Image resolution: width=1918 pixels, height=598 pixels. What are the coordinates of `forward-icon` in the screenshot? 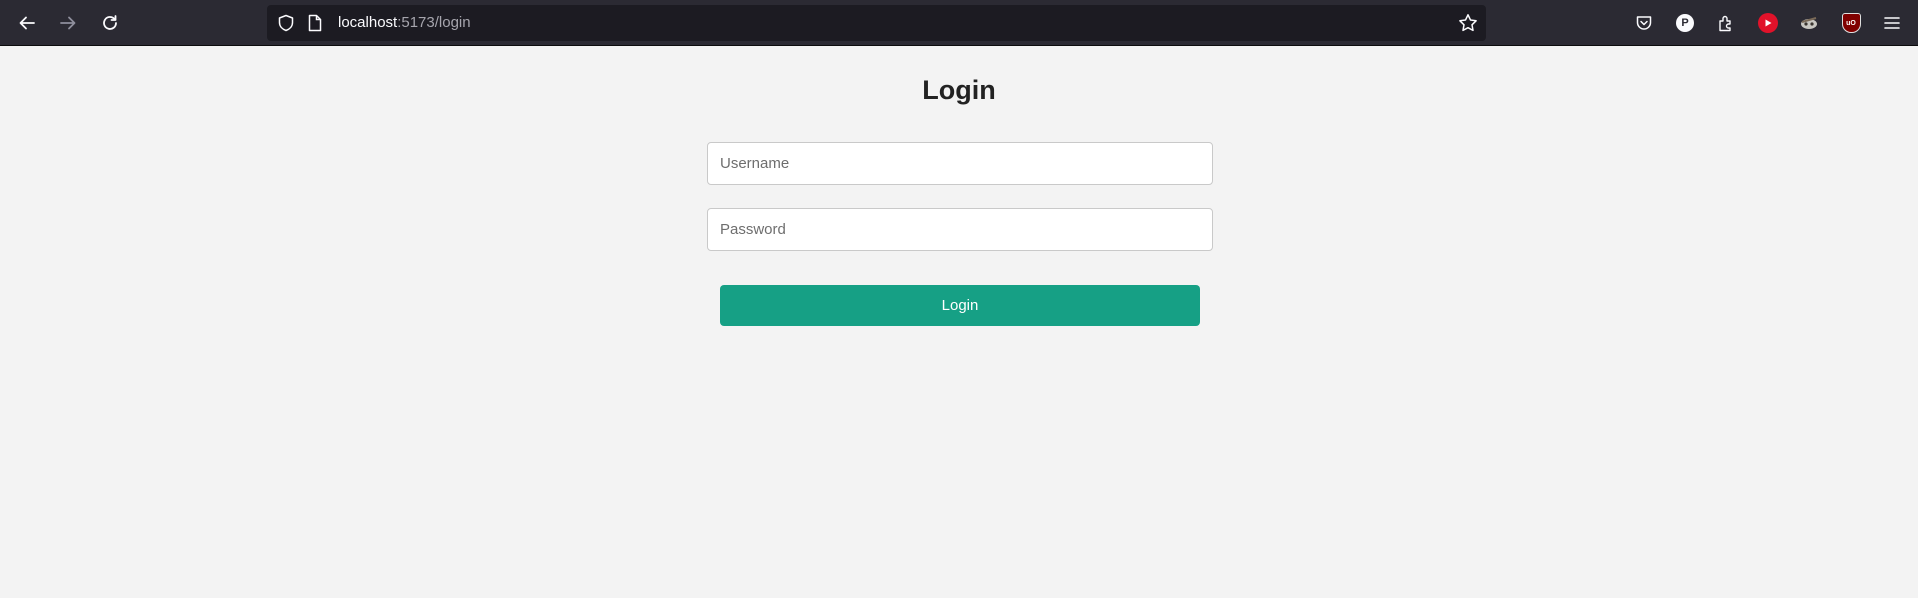 It's located at (68, 23).